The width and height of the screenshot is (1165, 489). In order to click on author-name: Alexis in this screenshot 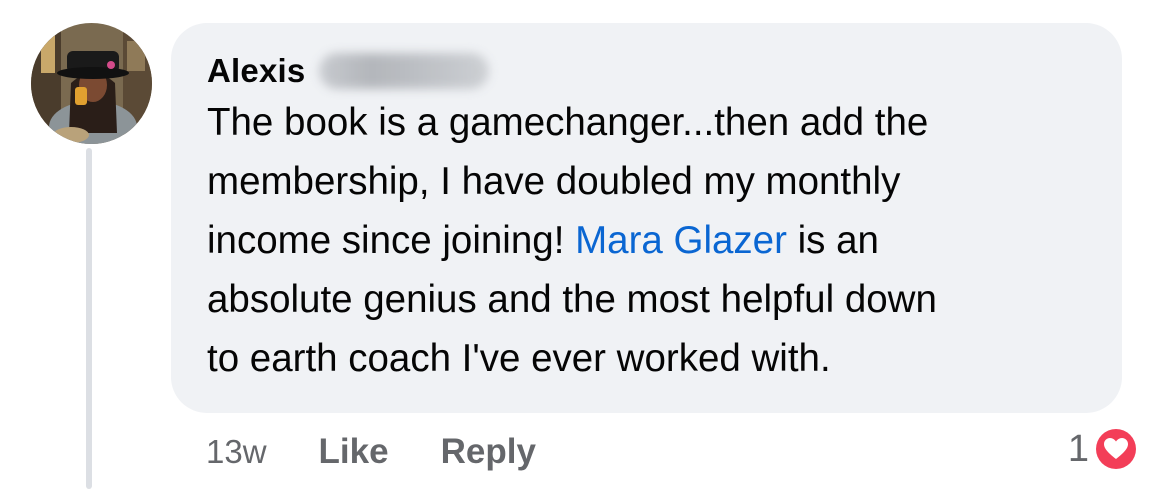, I will do `click(256, 71)`.